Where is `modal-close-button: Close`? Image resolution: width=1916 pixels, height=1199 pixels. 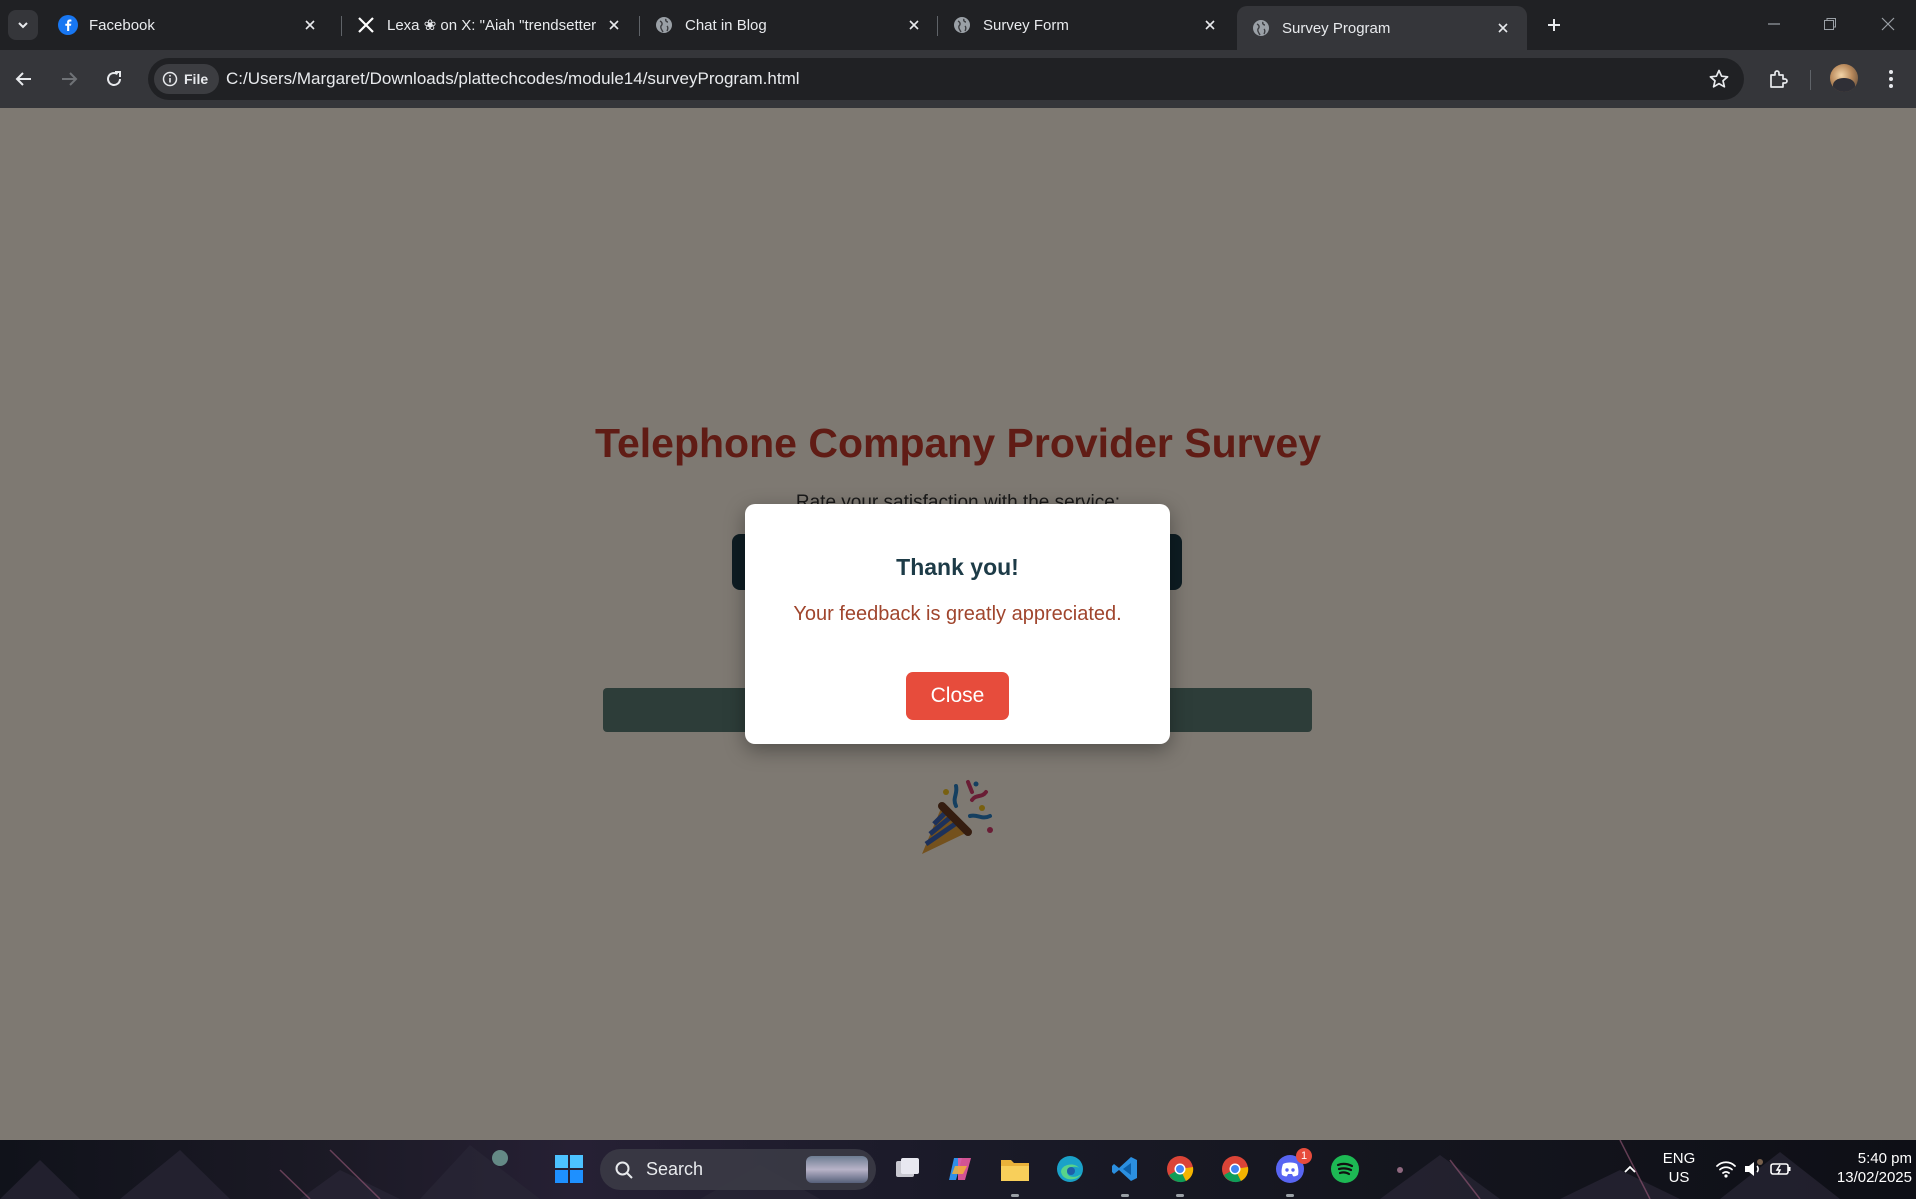
modal-close-button: Close is located at coordinates (957, 696).